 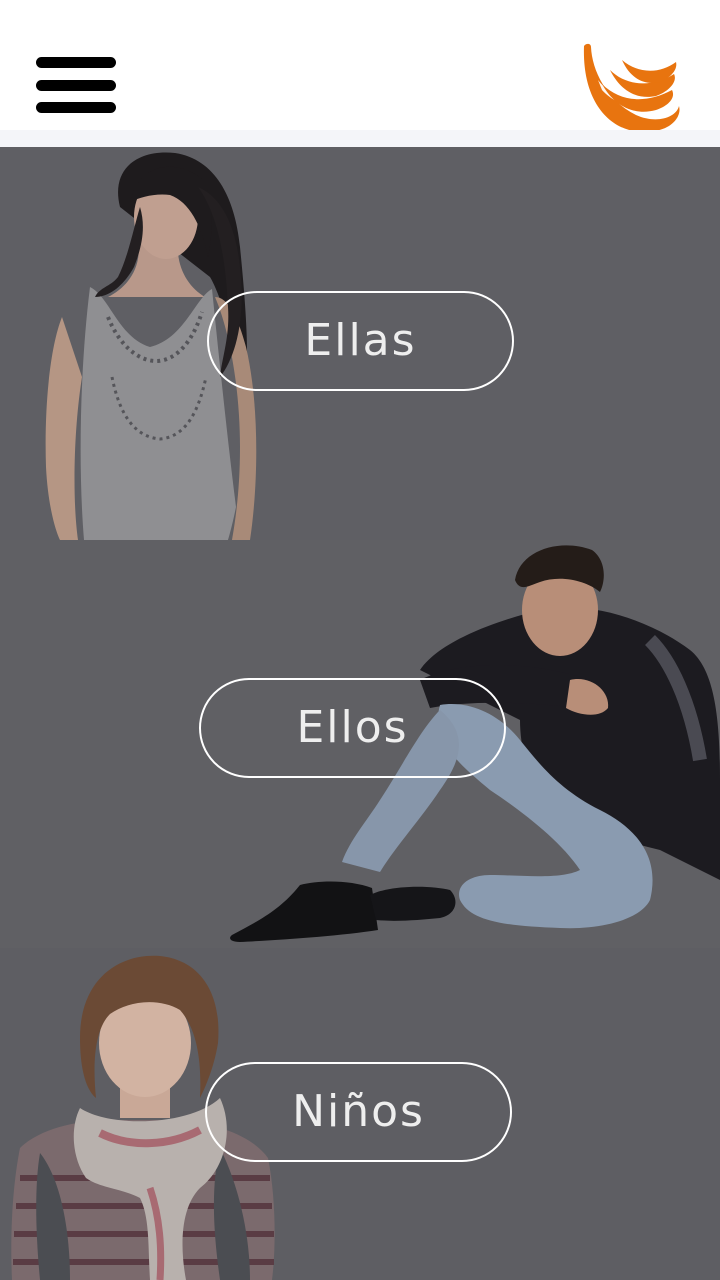 I want to click on menu-bar-top, so click(x=76, y=62).